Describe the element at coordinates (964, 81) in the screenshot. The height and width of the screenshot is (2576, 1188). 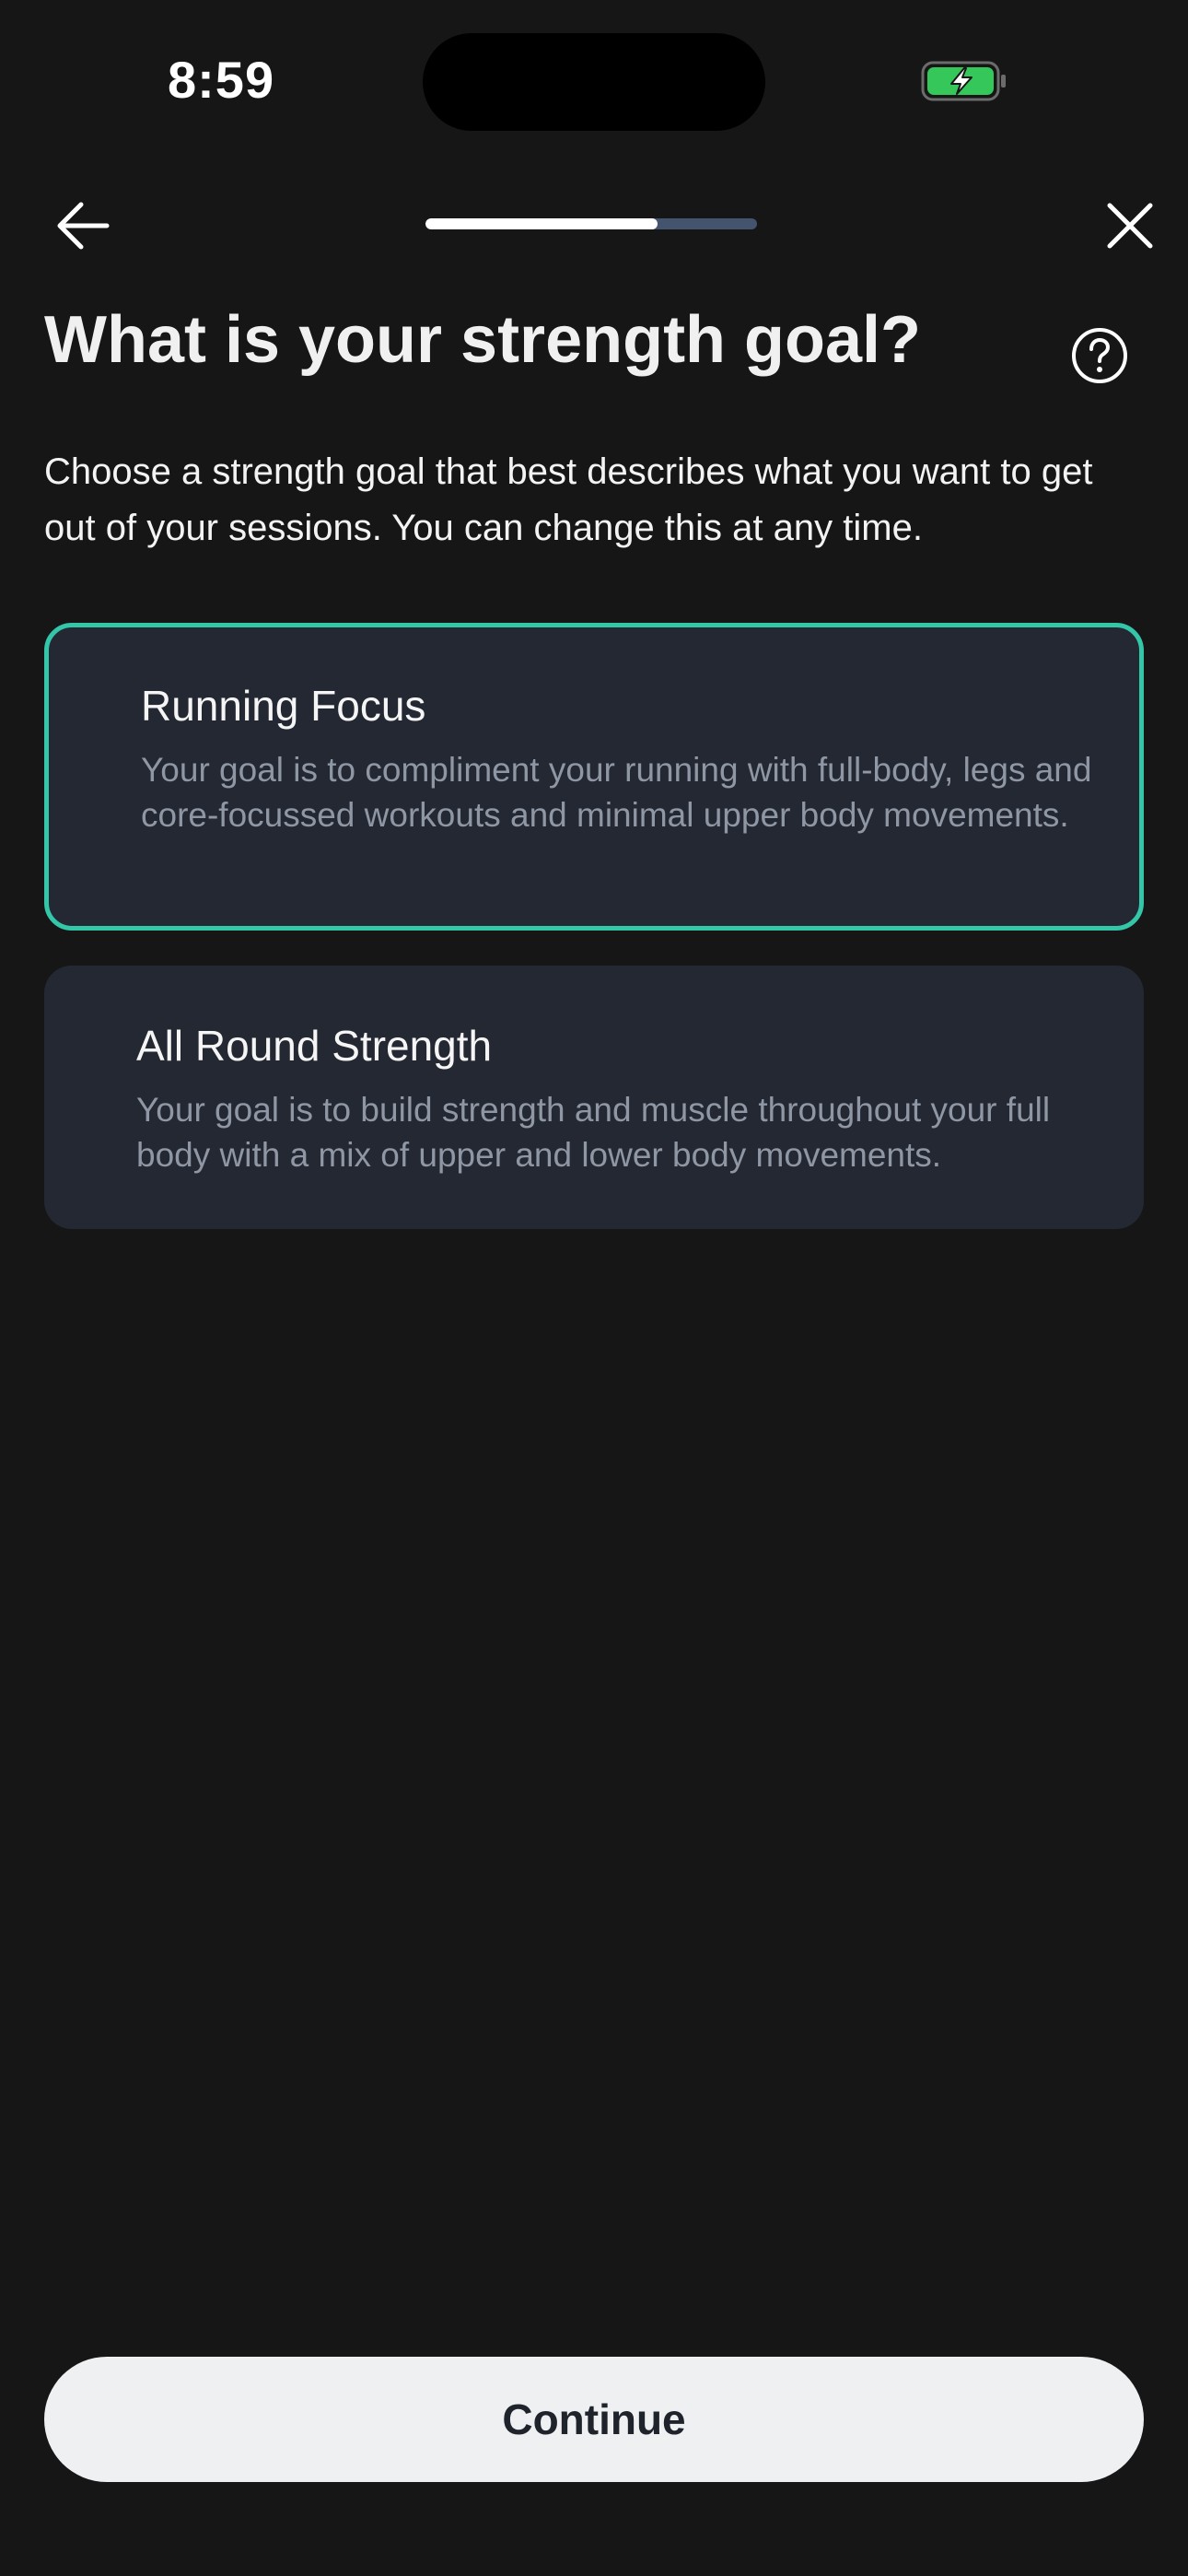
I see `battery-charging-icon` at that location.